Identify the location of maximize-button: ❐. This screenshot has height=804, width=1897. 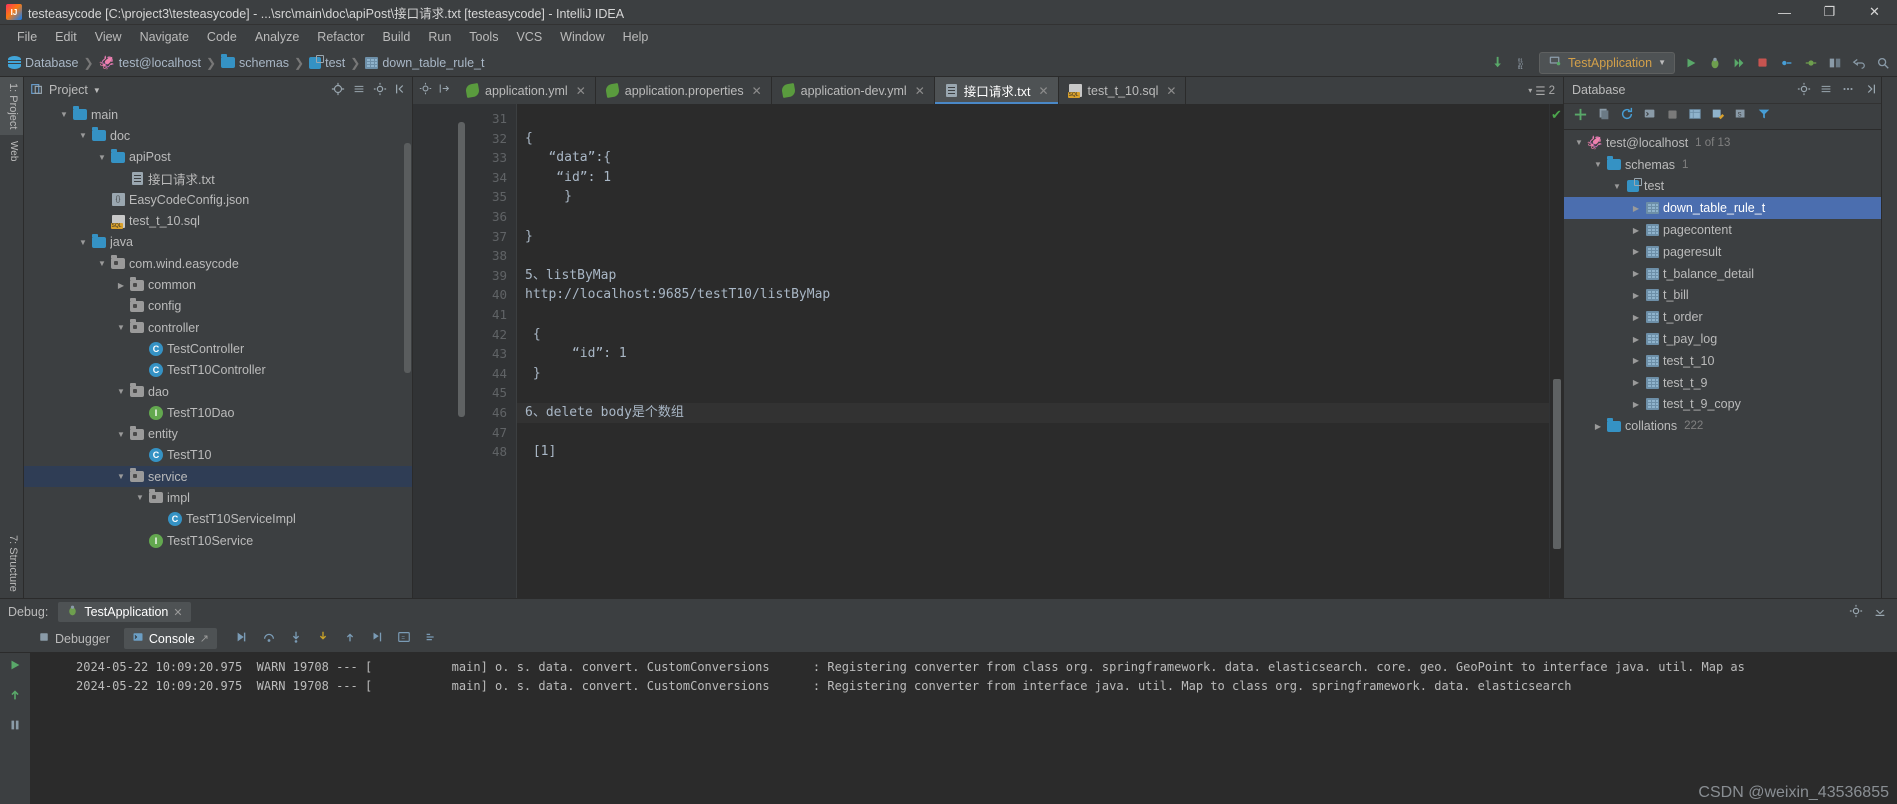
(1829, 12).